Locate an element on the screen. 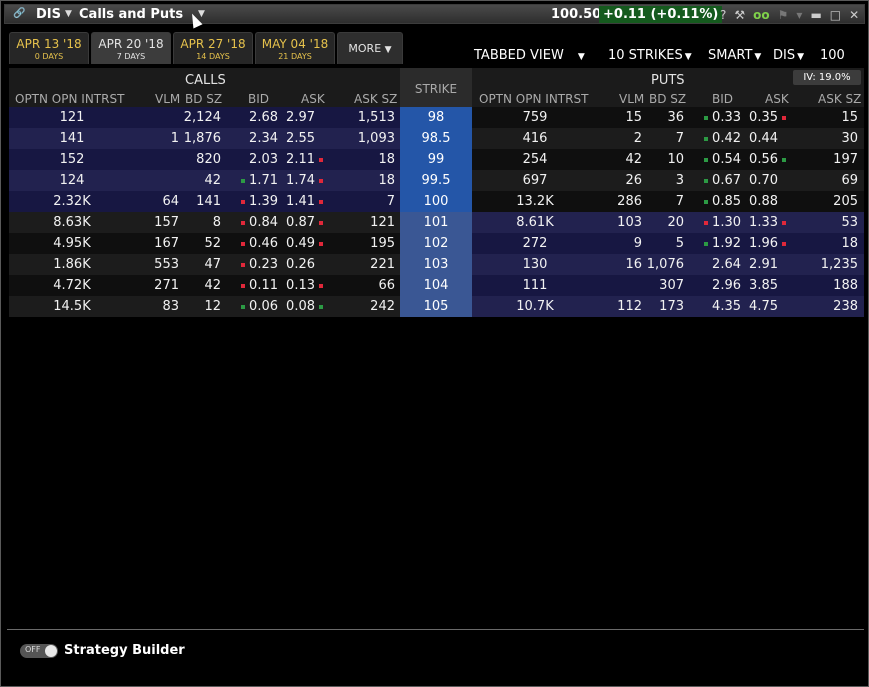  puts-ask-cell: 0.44 is located at coordinates (751, 138).